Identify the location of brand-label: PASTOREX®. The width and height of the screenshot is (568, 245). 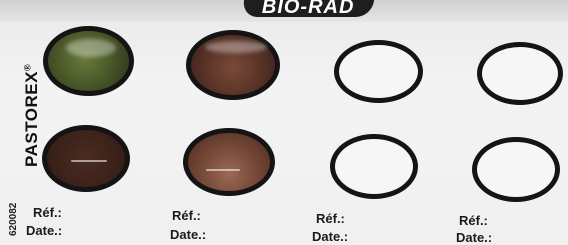
(32, 115).